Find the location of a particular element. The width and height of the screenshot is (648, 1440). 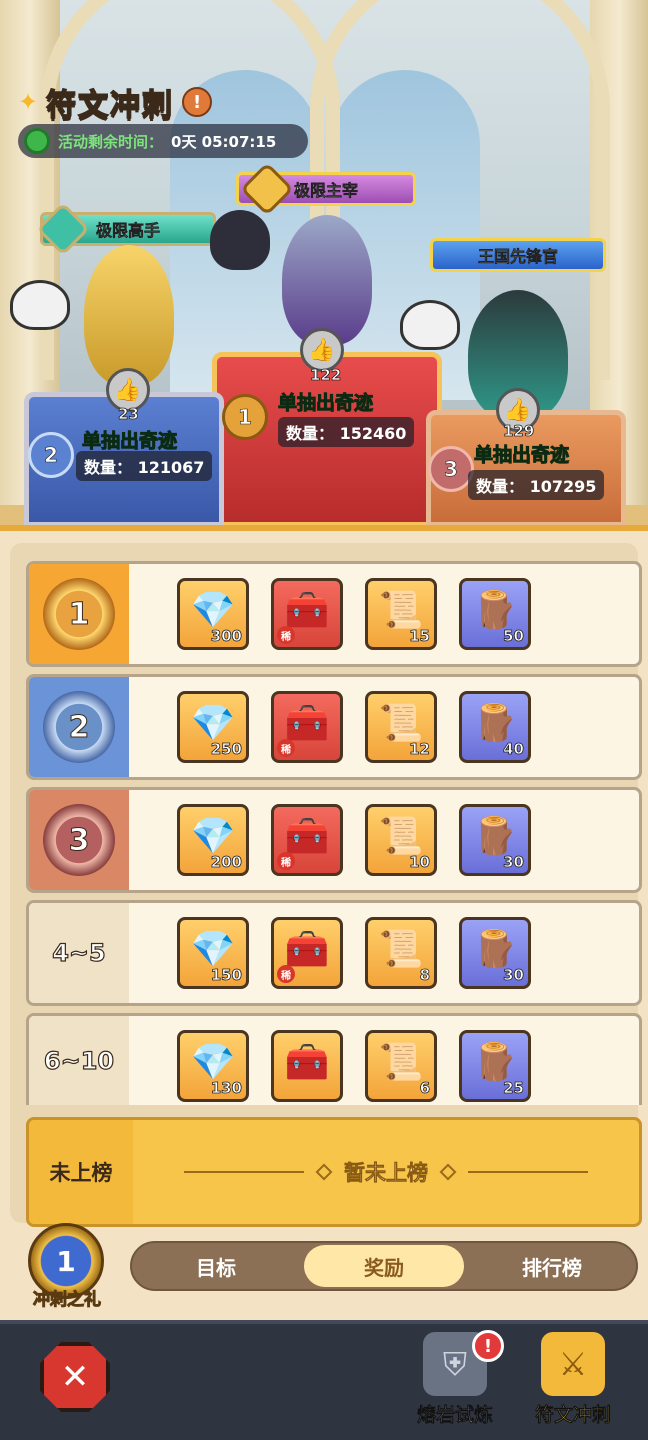

rank-cell: 1 is located at coordinates (79, 614).